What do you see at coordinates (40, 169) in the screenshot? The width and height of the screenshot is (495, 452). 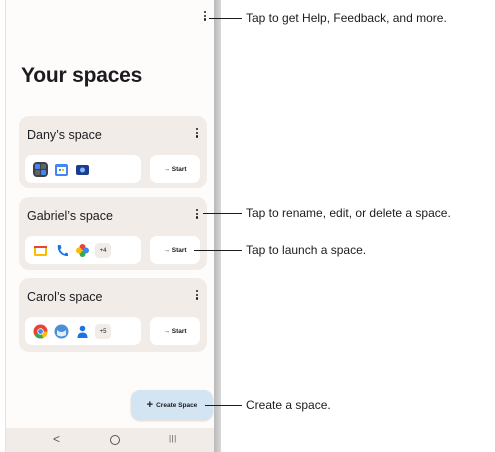 I see `multi-app-icon` at bounding box center [40, 169].